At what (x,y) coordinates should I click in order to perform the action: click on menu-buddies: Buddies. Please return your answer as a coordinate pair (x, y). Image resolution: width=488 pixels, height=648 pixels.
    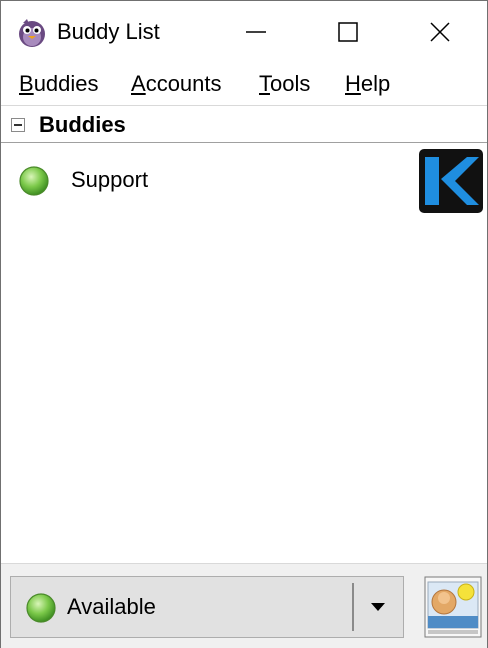
    Looking at the image, I should click on (59, 84).